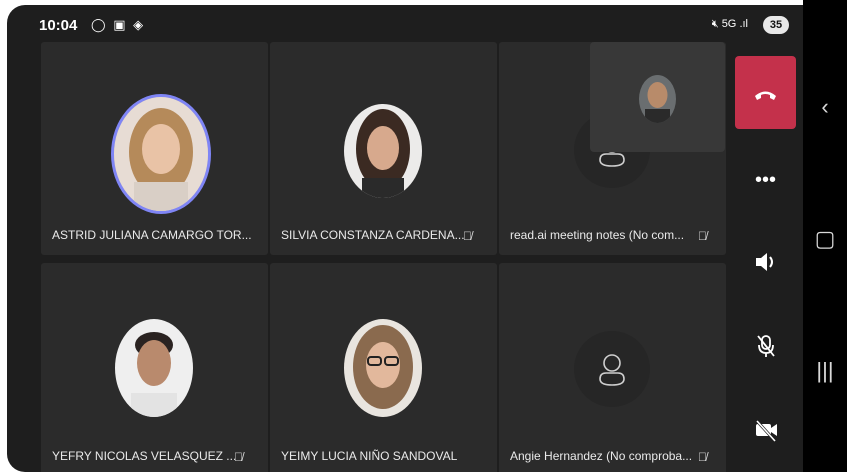 The width and height of the screenshot is (847, 472). I want to click on battery-indicator: 35, so click(776, 25).